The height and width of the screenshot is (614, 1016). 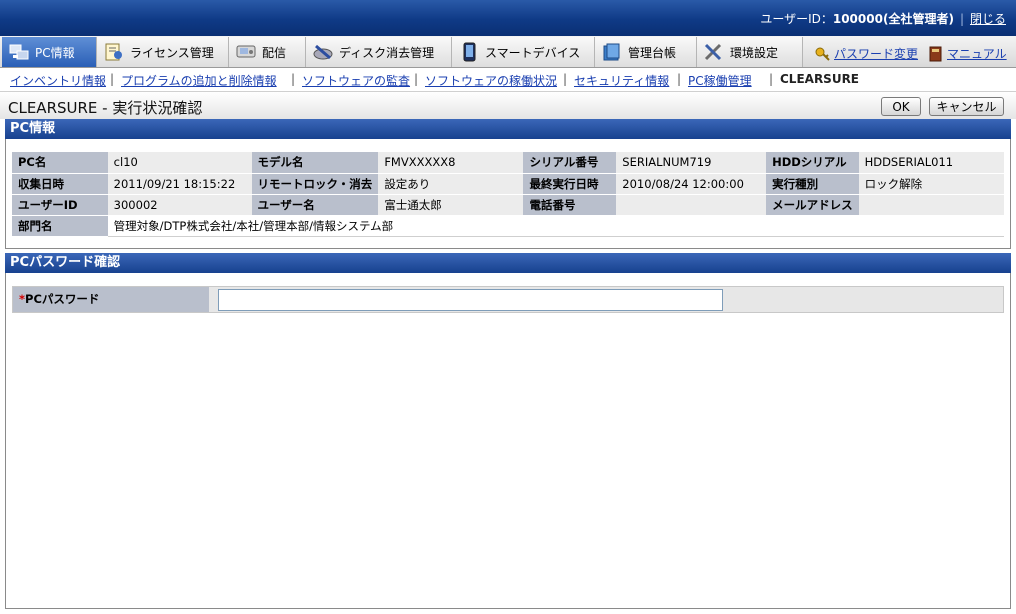 I want to click on manual-link: マニュアル, so click(x=967, y=53).